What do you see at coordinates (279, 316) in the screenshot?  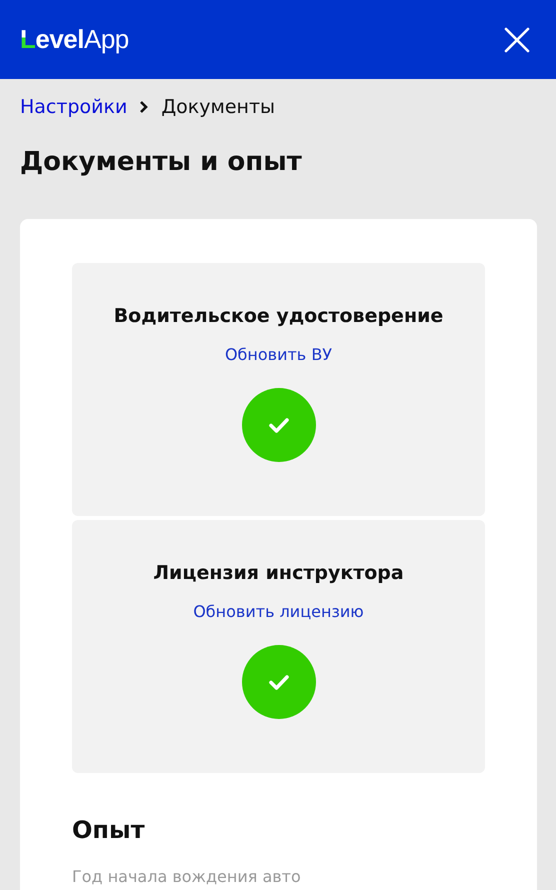 I see `document-title: Водительское удостоверение` at bounding box center [279, 316].